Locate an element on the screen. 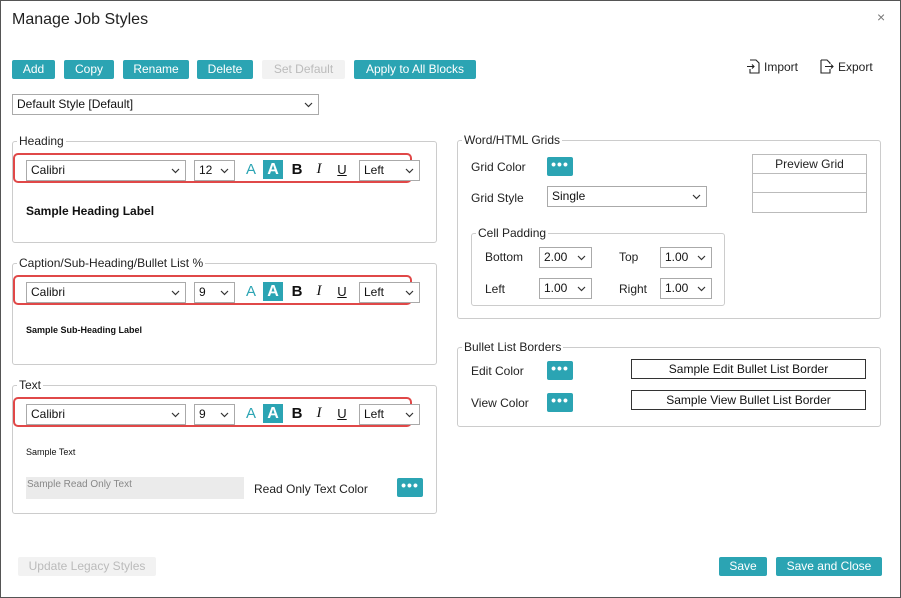 This screenshot has width=901, height=598. read-only-text-color-label: Read Only Text Color is located at coordinates (311, 489).